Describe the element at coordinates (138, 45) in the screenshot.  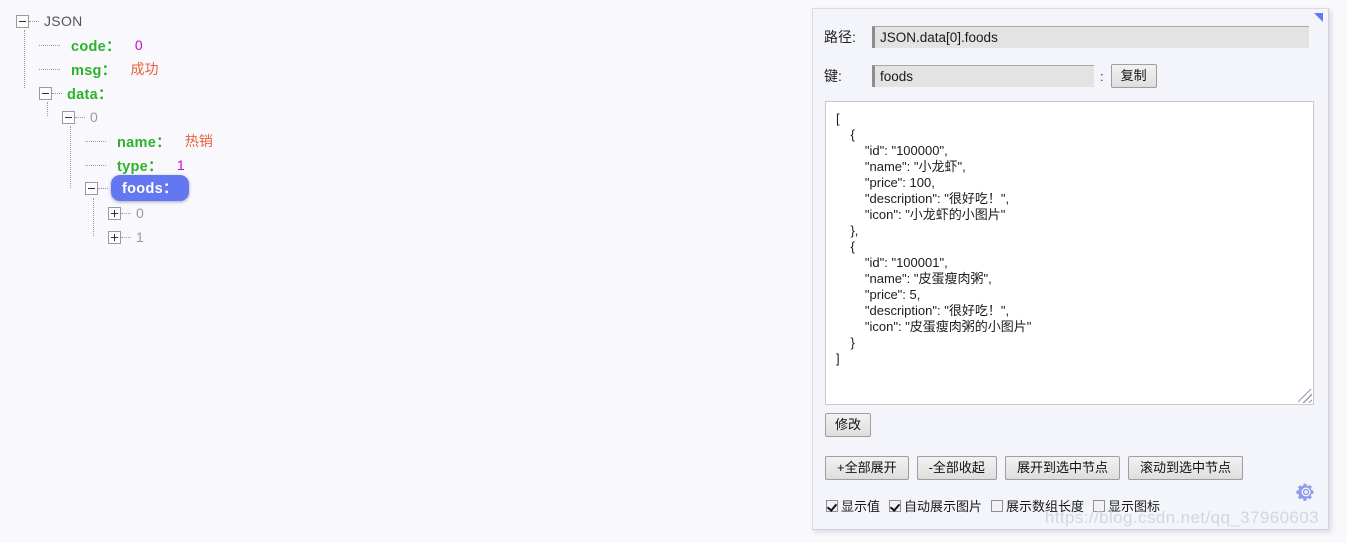
I see `tree-node-value: 0` at that location.